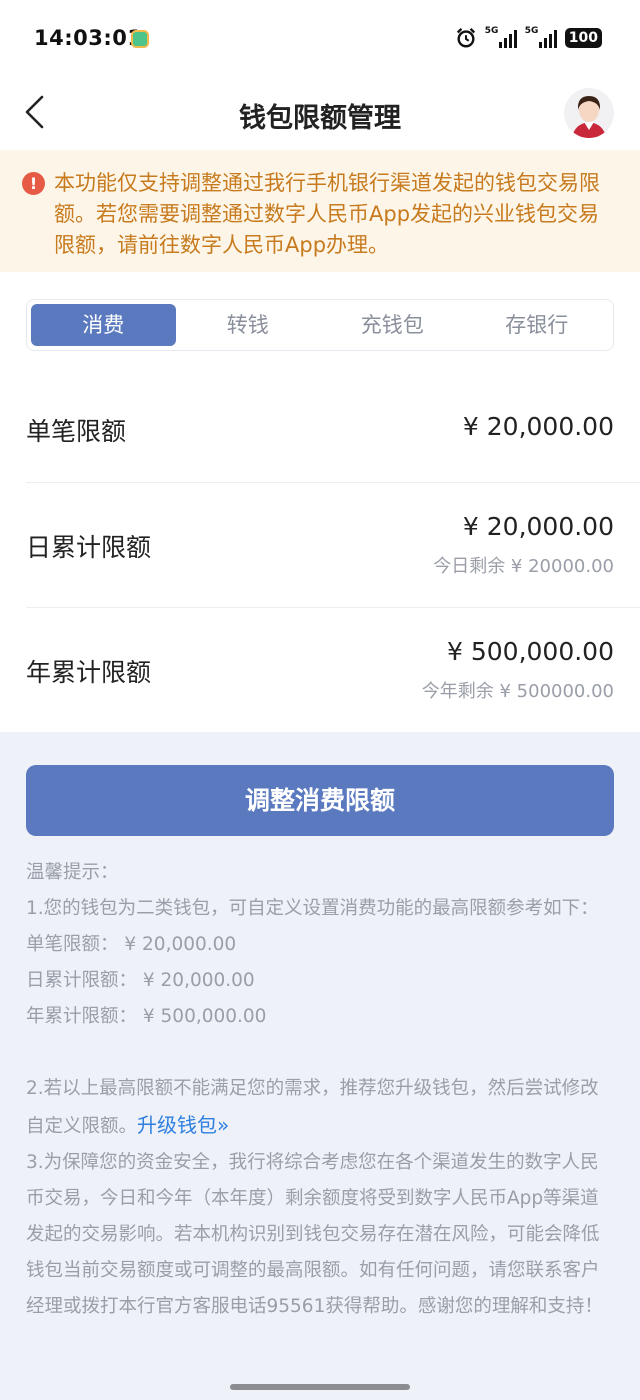 The width and height of the screenshot is (640, 1400). I want to click on tips-spacer, so click(321, 1053).